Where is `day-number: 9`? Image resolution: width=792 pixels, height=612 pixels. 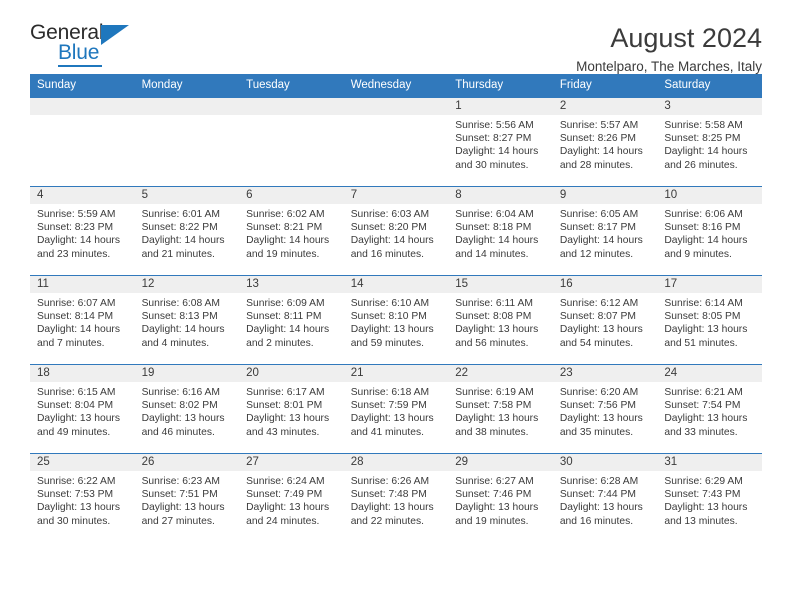
day-number: 9 is located at coordinates (605, 195).